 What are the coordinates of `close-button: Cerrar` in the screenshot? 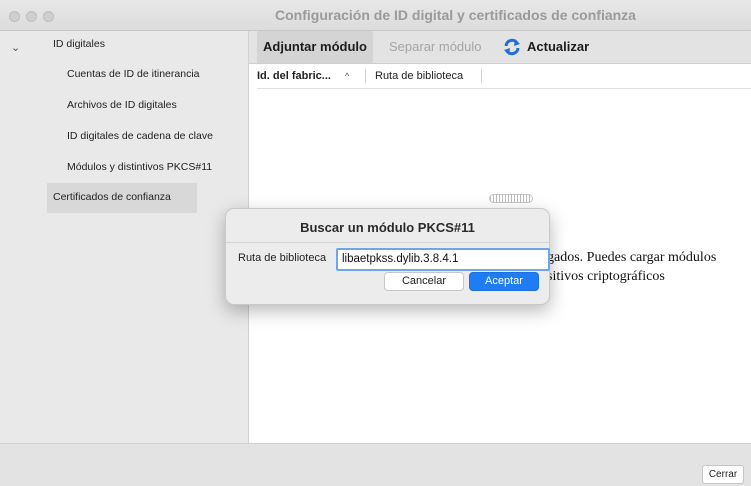 It's located at (723, 474).